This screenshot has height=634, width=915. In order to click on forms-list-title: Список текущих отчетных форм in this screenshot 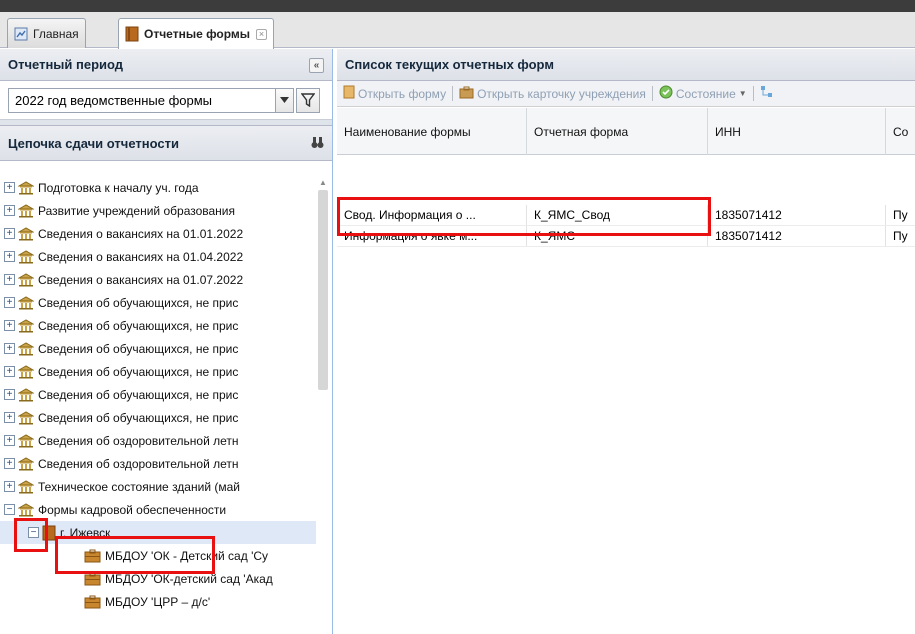, I will do `click(449, 64)`.